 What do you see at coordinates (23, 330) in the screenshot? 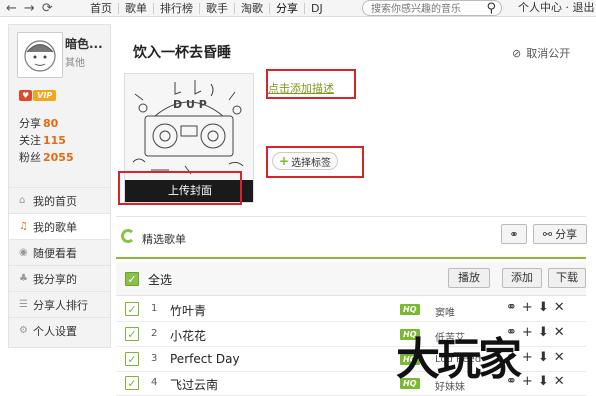
I see `gear-icon: ⚙` at bounding box center [23, 330].